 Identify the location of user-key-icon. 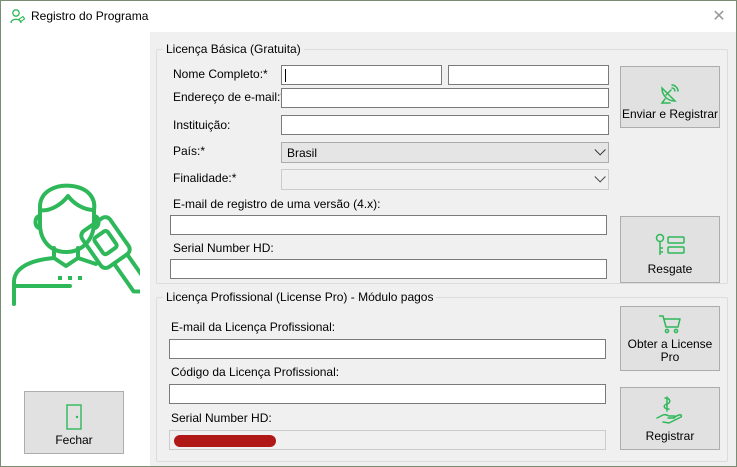
(76, 244).